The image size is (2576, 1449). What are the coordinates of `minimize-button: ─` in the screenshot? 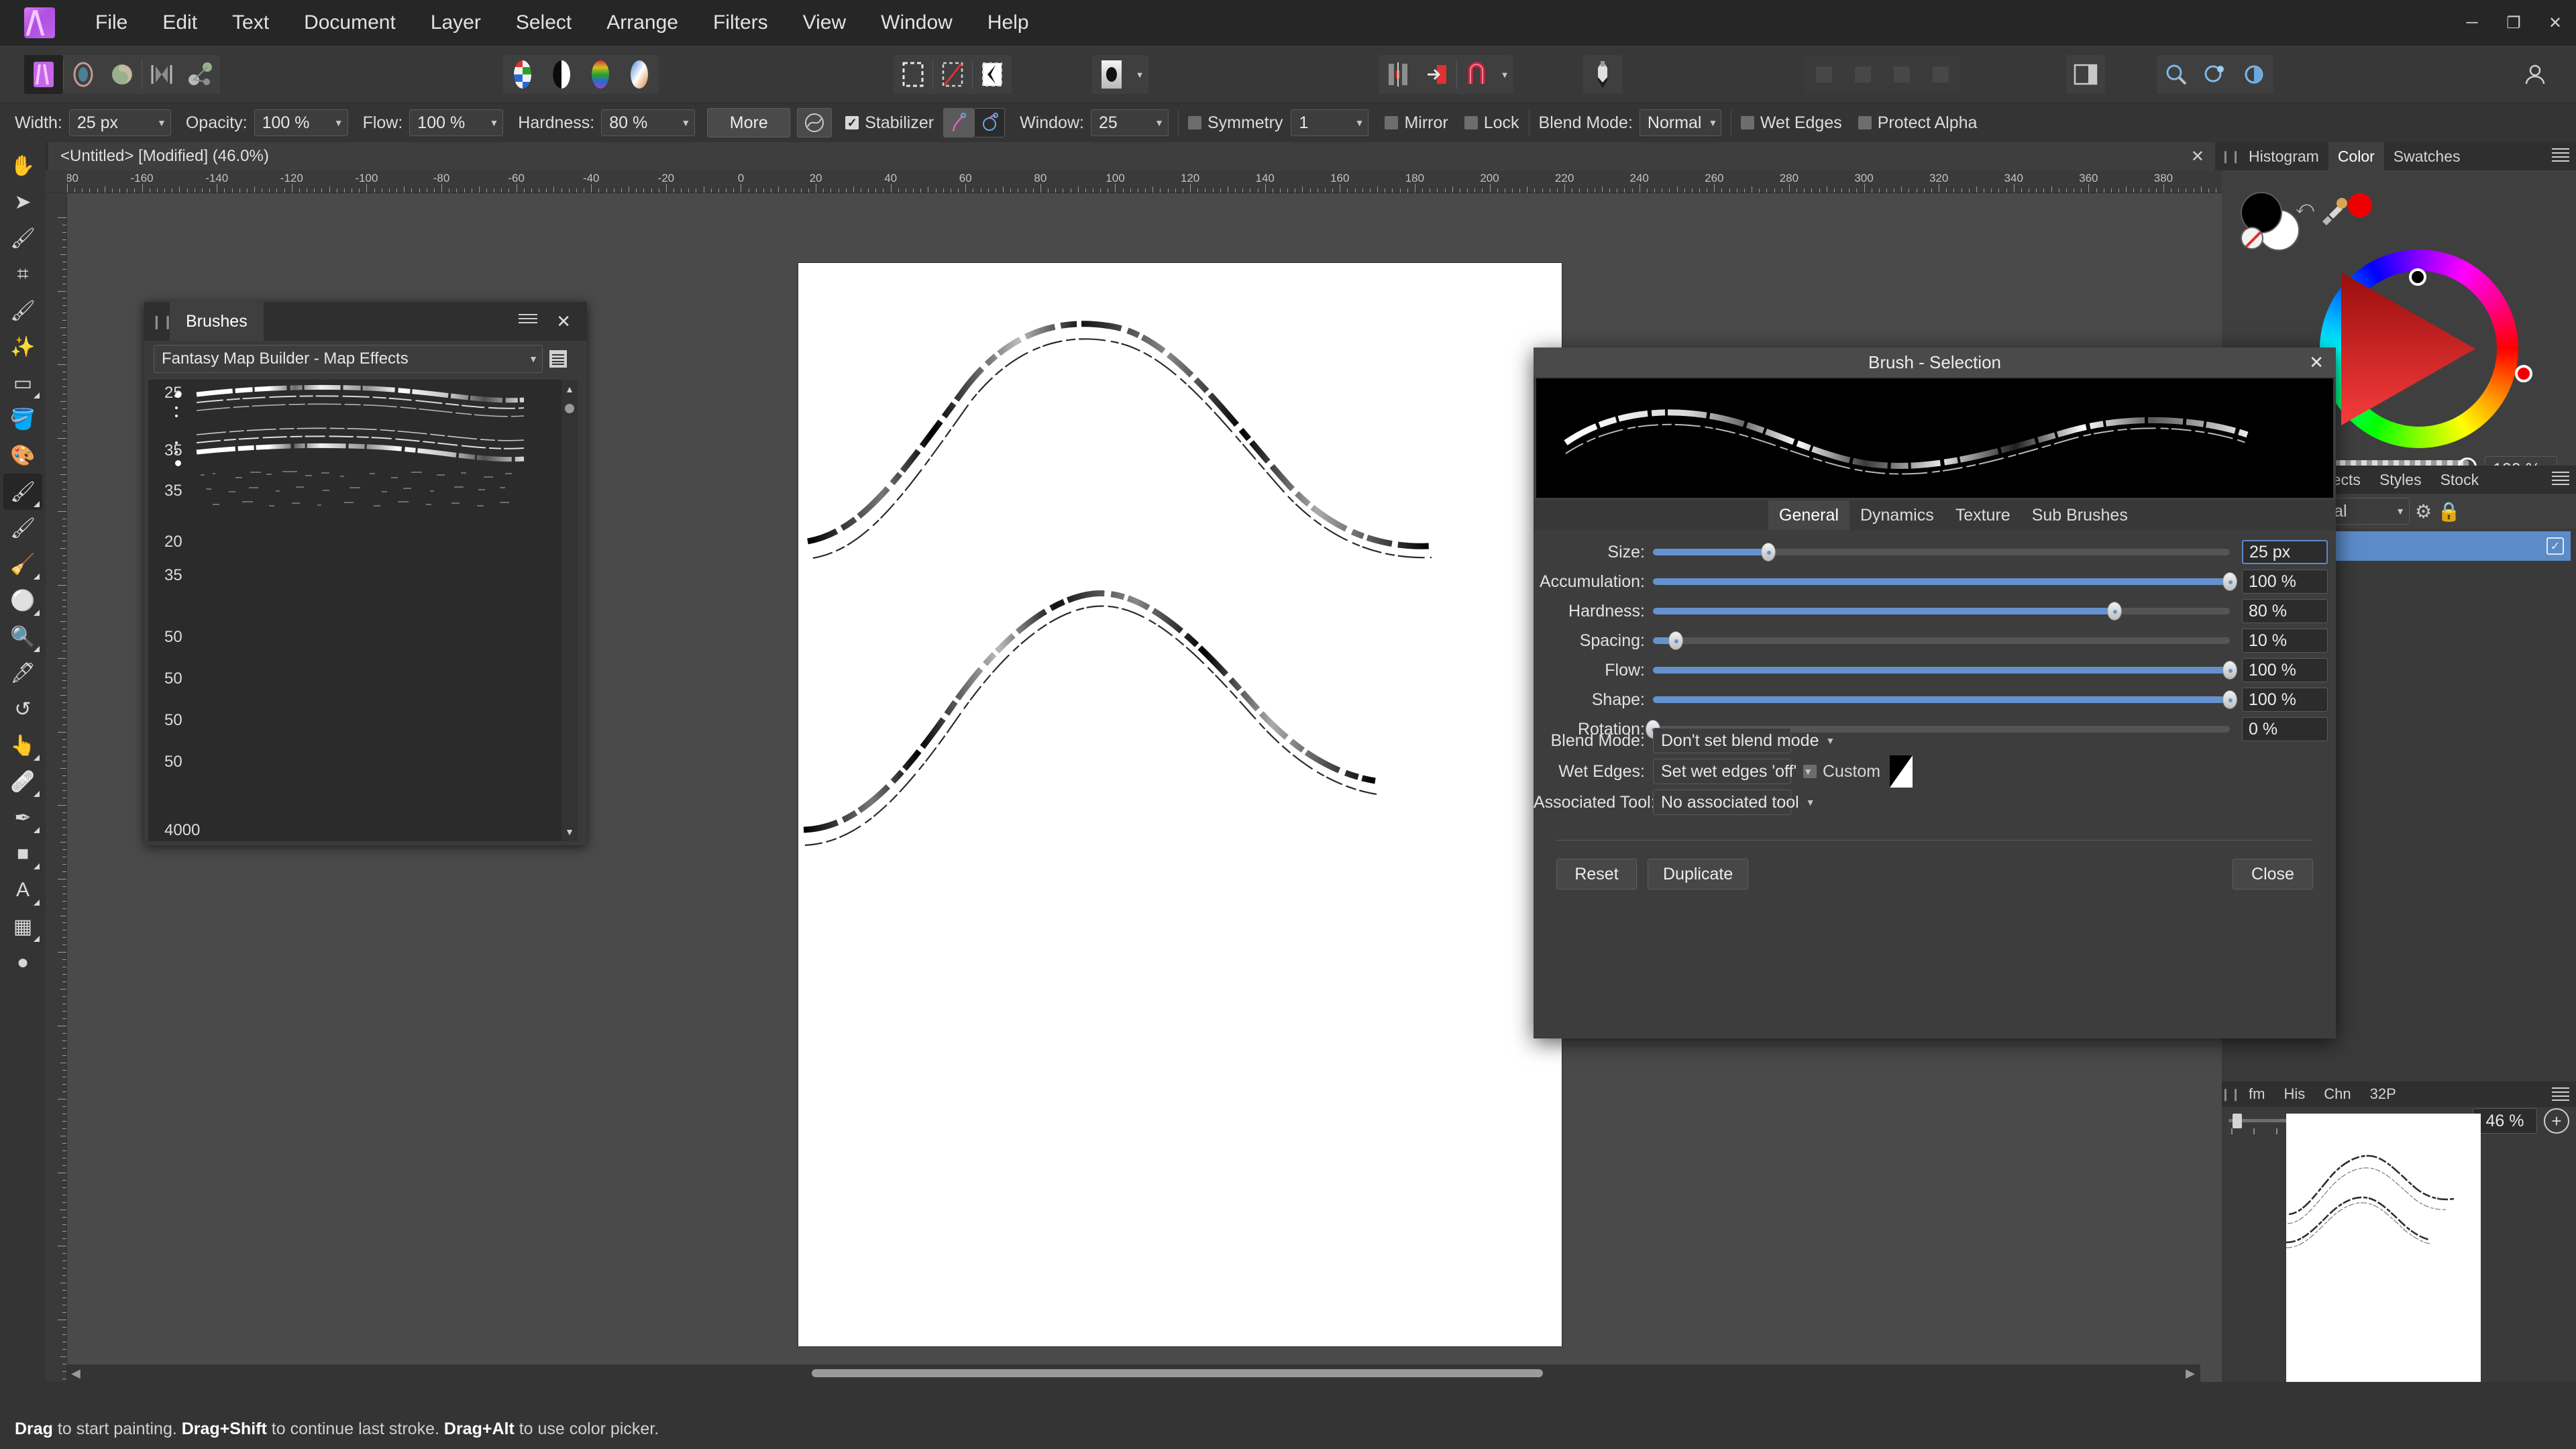 It's located at (2472, 23).